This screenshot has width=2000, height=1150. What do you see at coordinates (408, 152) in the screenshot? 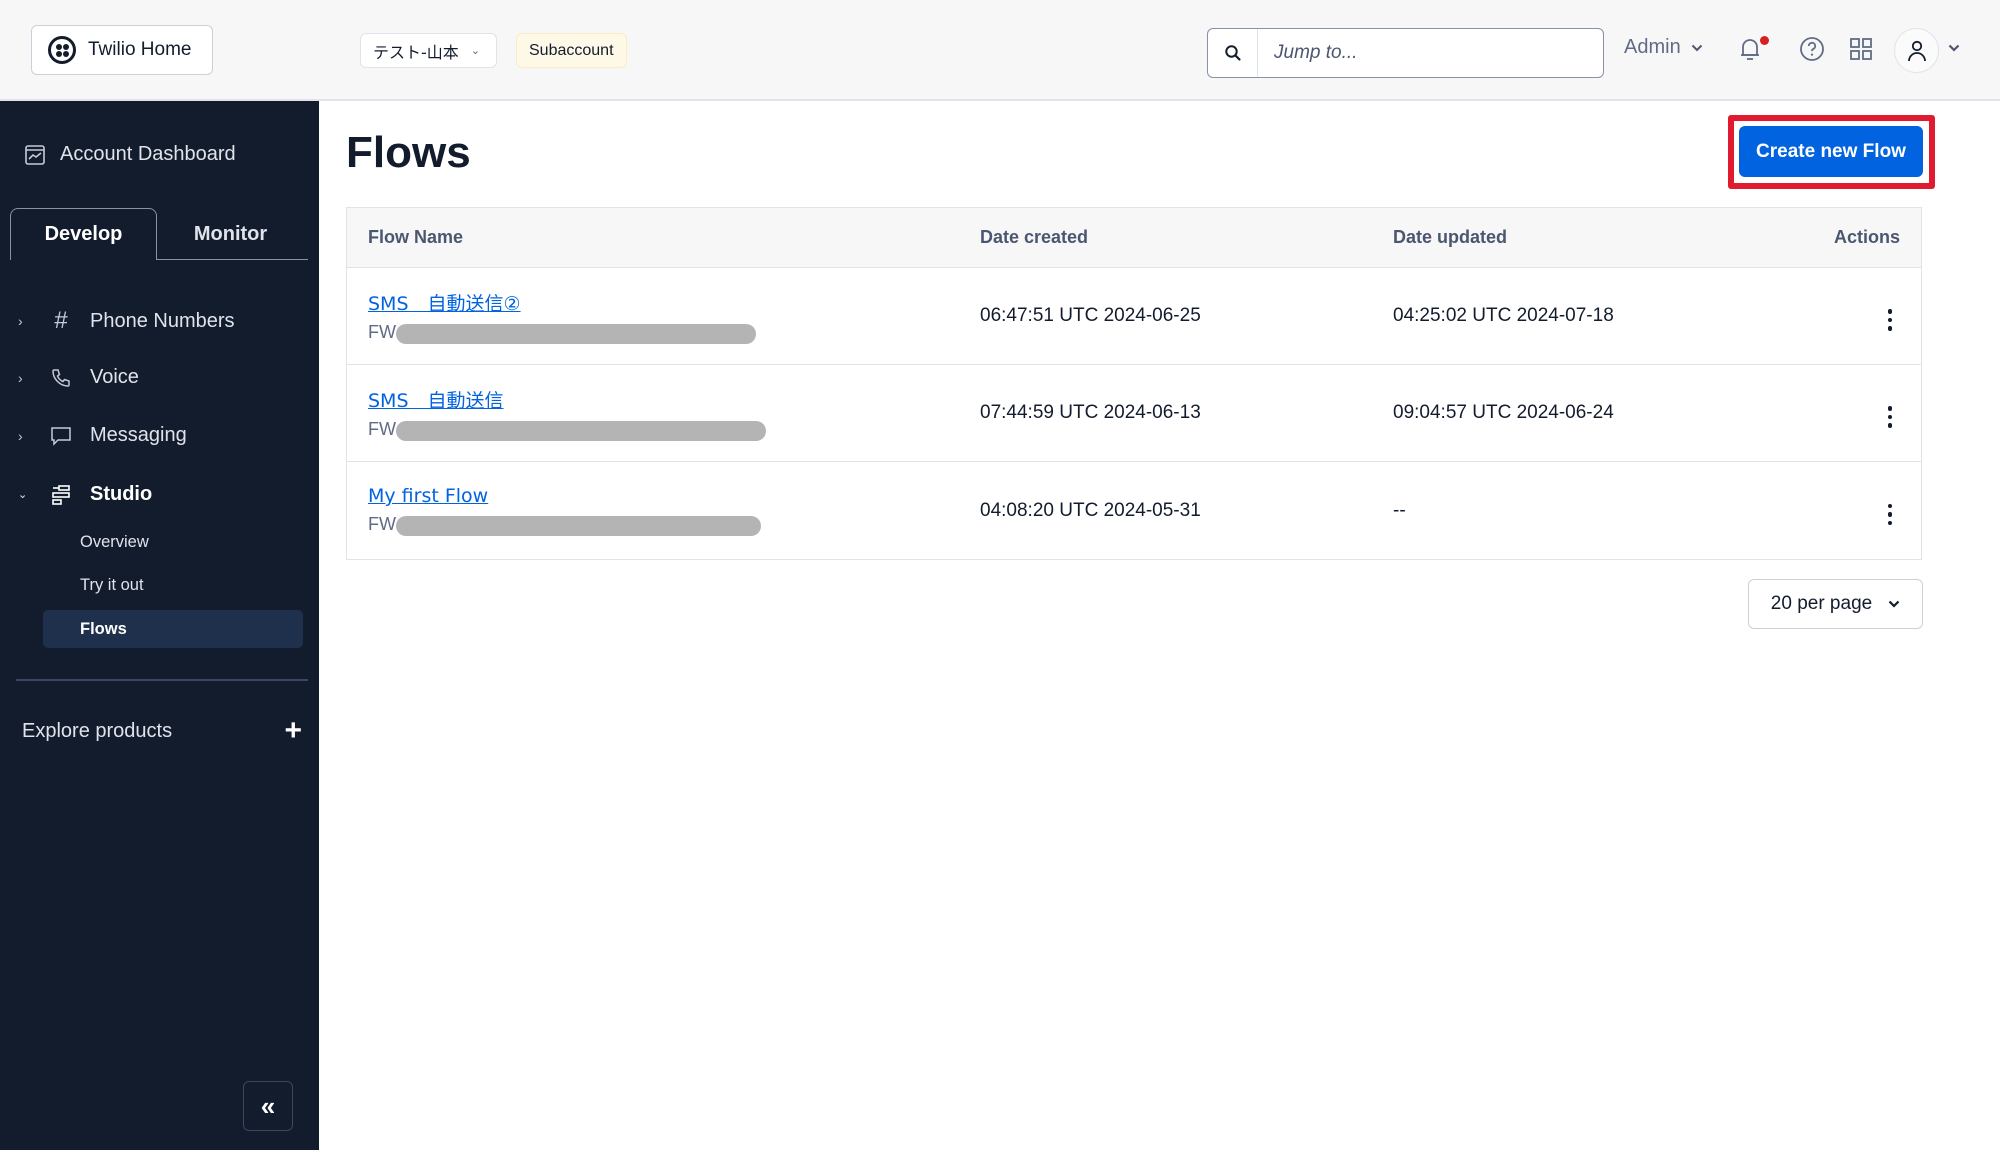
I see `page-title: Flows` at bounding box center [408, 152].